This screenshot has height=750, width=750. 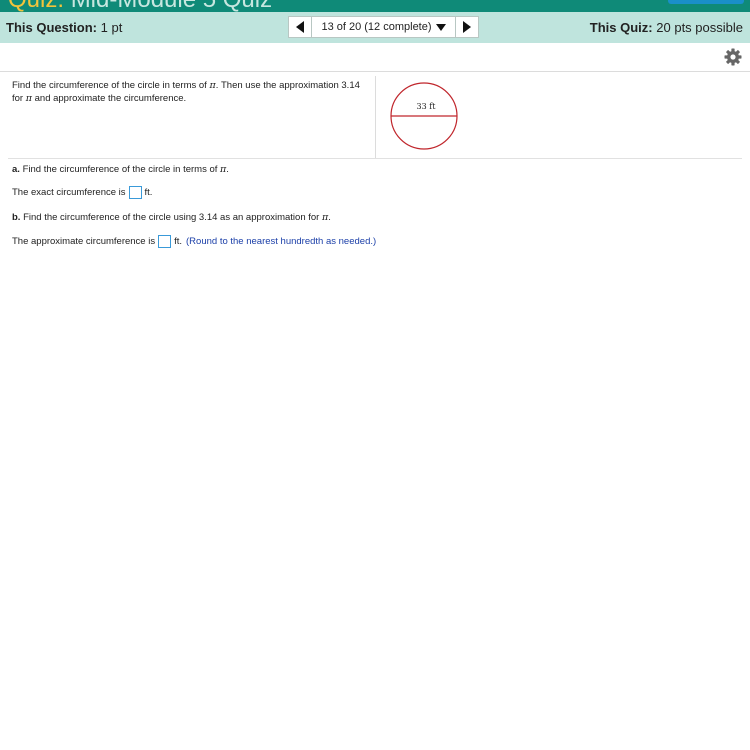 I want to click on header-action-button, so click(x=706, y=2).